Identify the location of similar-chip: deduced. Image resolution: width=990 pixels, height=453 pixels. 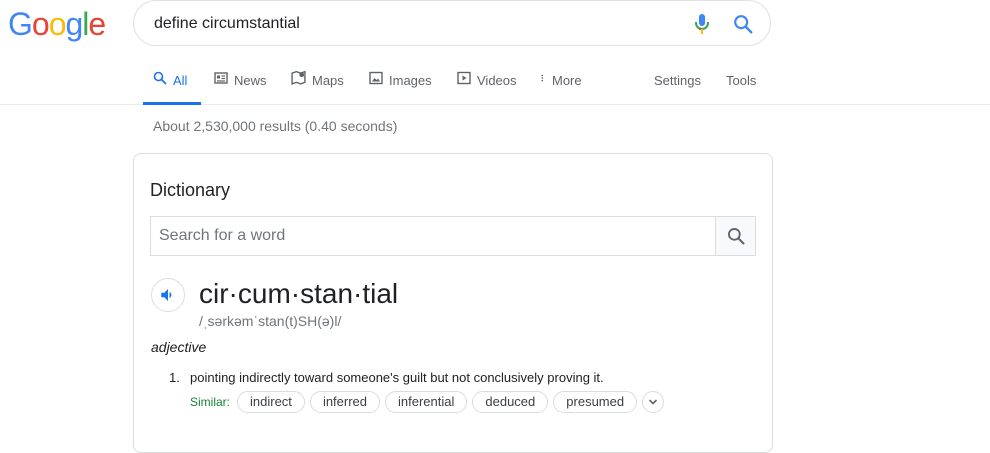
(510, 402).